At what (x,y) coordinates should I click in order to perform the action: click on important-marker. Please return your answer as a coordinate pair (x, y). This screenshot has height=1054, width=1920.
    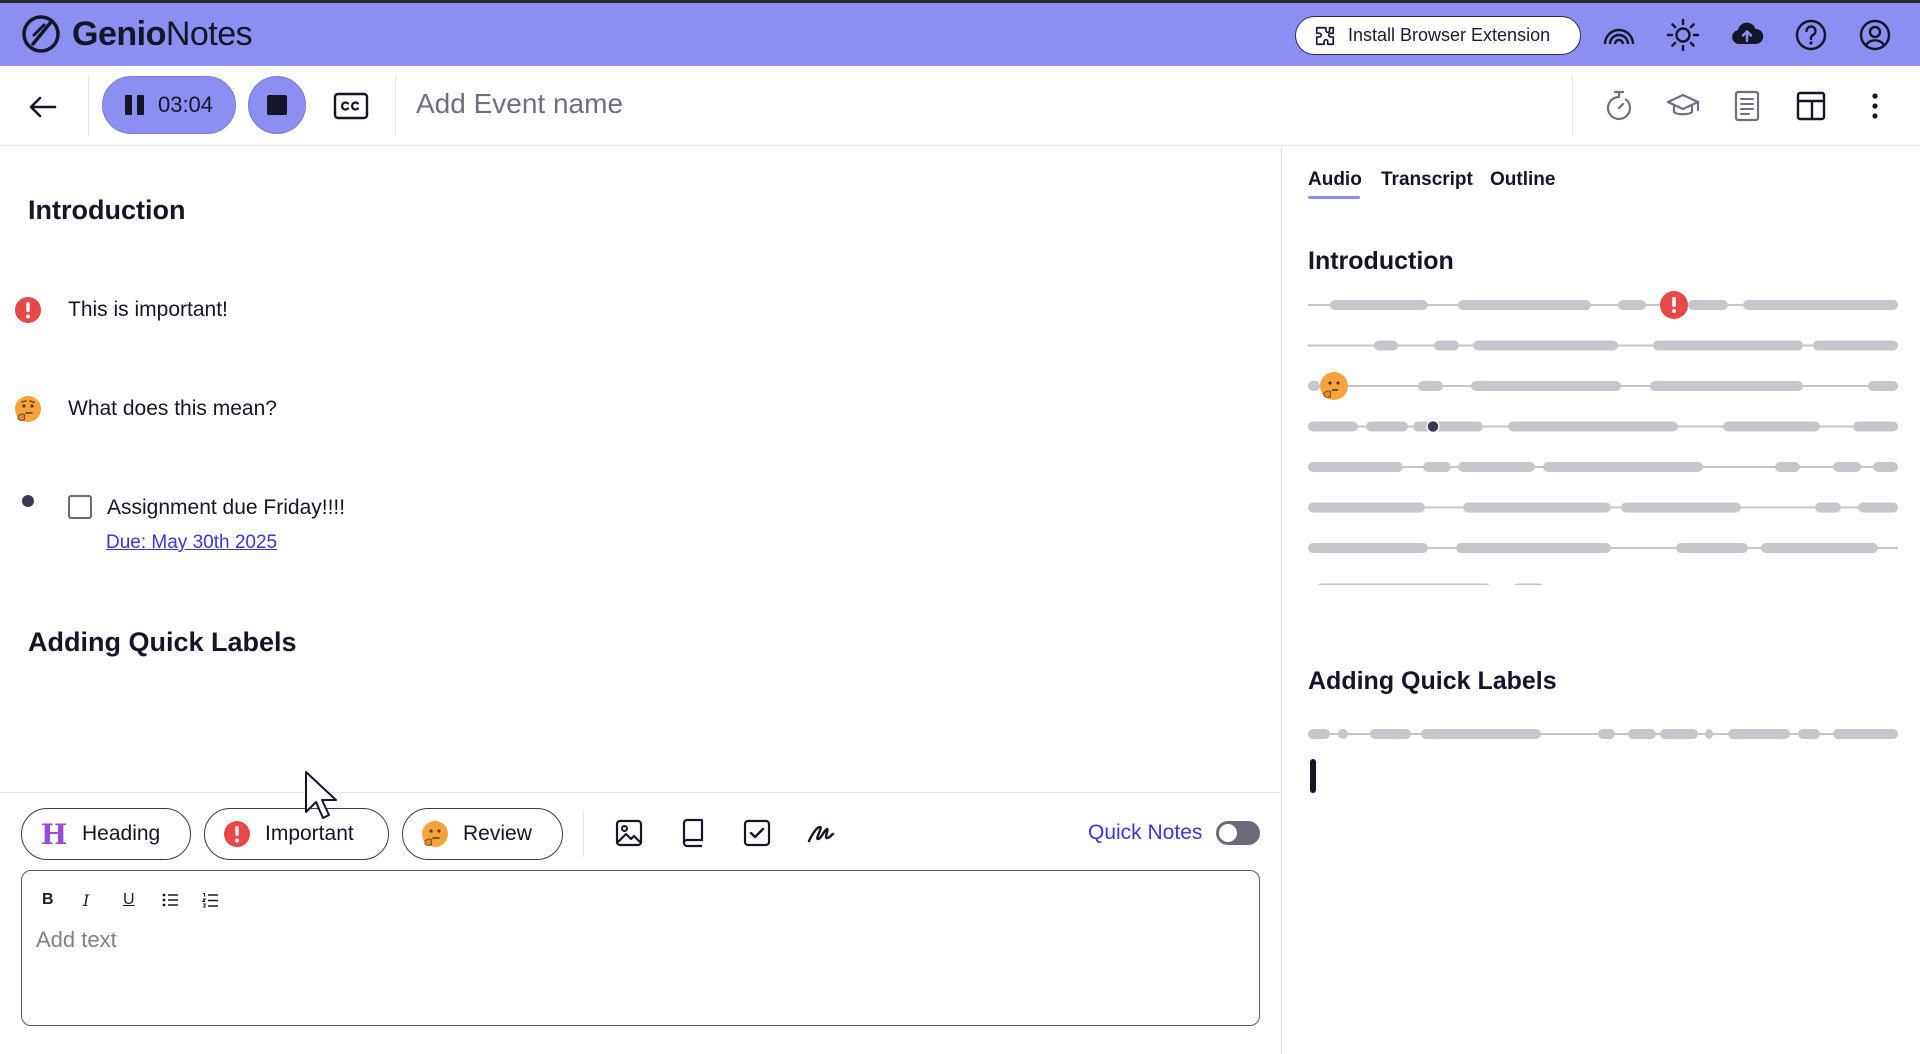
    Looking at the image, I should click on (1674, 305).